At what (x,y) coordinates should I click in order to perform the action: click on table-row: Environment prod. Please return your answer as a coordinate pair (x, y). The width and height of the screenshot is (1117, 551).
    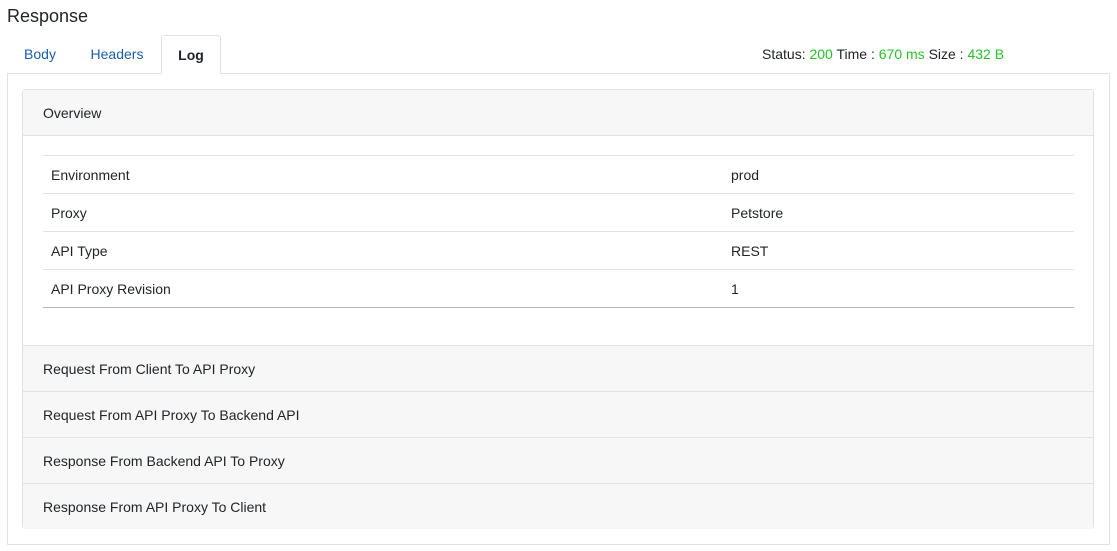
    Looking at the image, I should click on (558, 174).